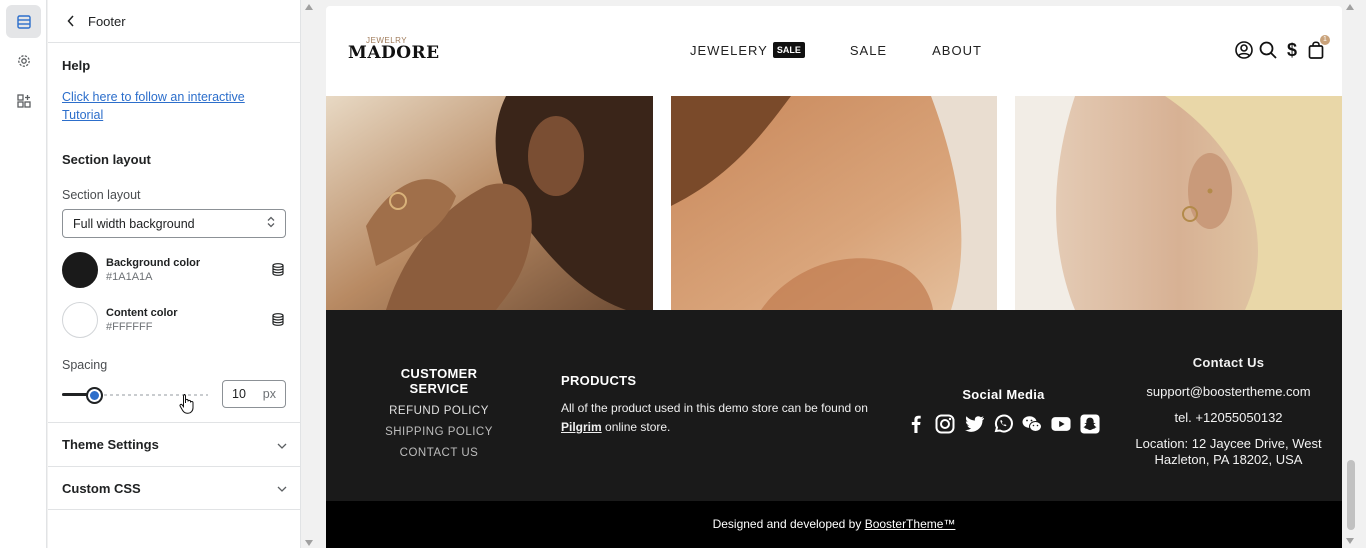 The width and height of the screenshot is (1366, 548). I want to click on select-arrows-icon, so click(271, 223).